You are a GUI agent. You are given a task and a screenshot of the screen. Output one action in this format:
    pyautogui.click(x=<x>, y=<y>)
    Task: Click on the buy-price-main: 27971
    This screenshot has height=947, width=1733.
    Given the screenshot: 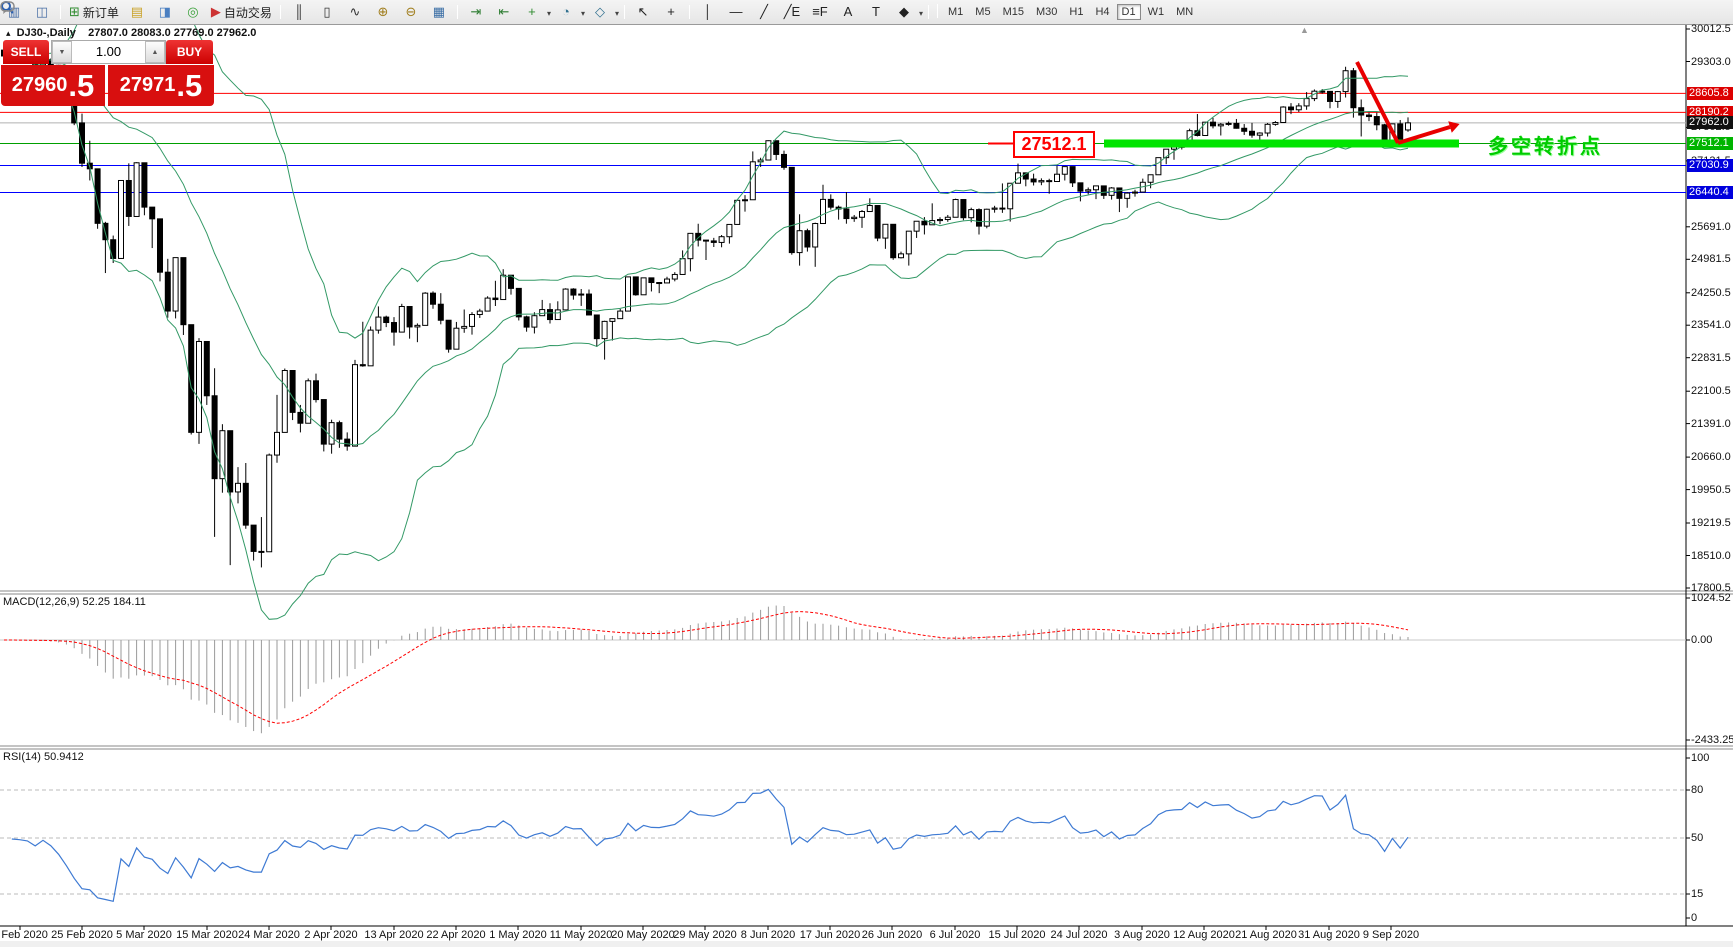 What is the action you would take?
    pyautogui.click(x=147, y=85)
    